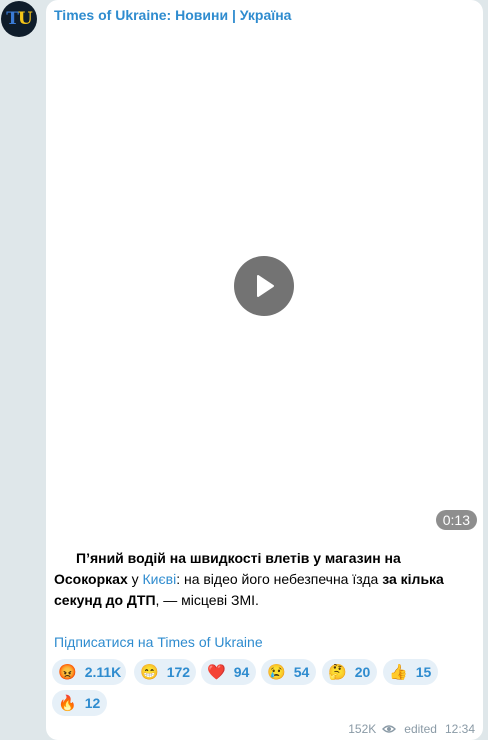 The image size is (488, 740). Describe the element at coordinates (288, 672) in the screenshot. I see `reaction-crying: 😢 54` at that location.